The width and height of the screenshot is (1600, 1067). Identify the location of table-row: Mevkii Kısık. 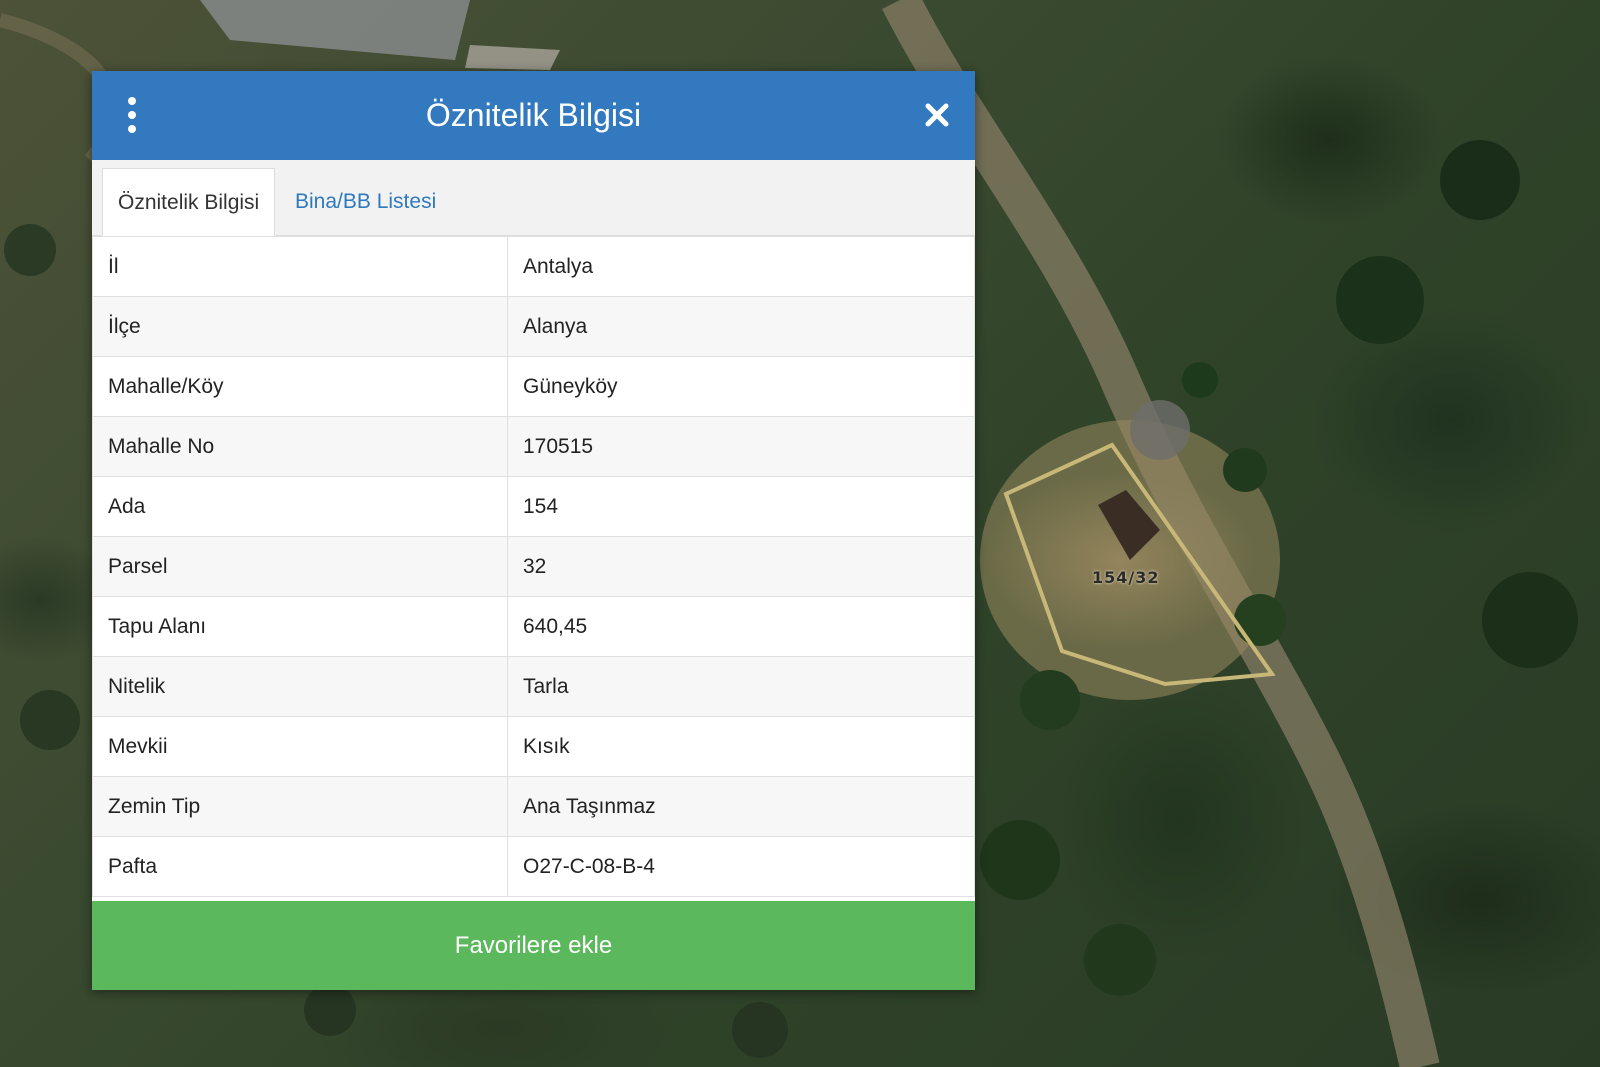
(533, 746).